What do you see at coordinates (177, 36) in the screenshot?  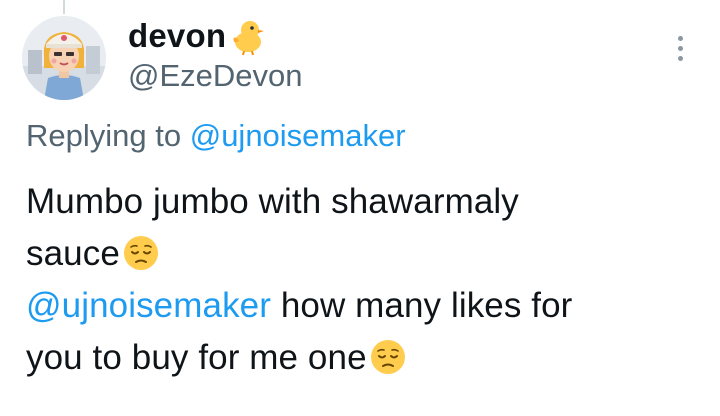 I see `author-display-name: devon` at bounding box center [177, 36].